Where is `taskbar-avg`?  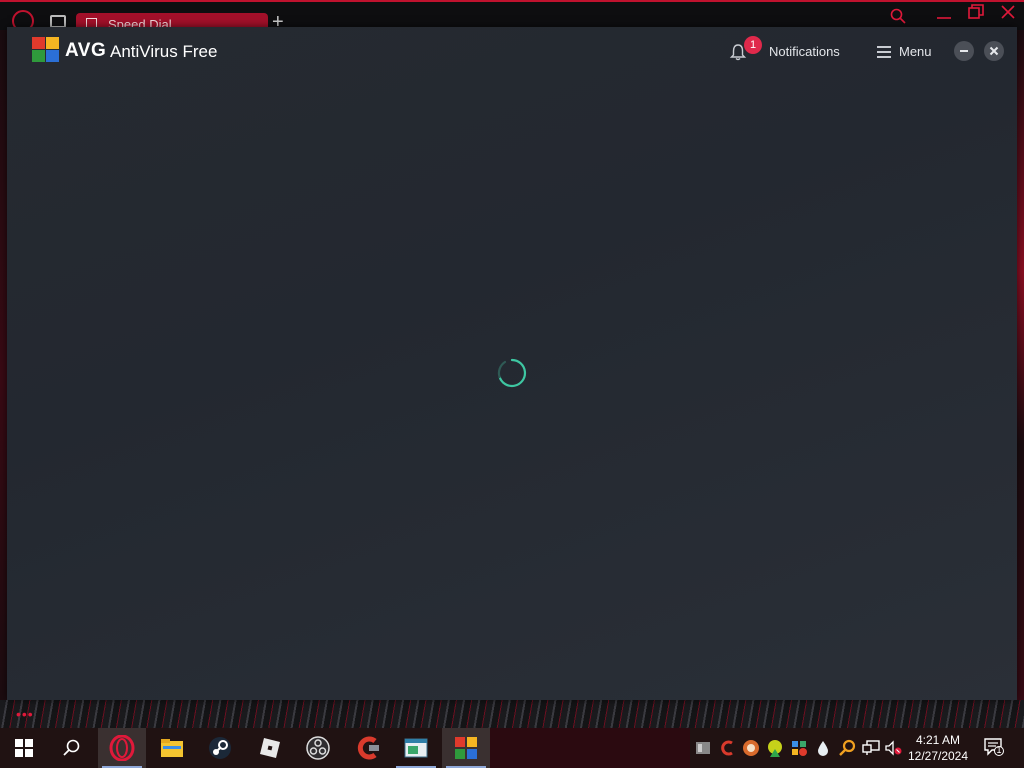 taskbar-avg is located at coordinates (466, 748).